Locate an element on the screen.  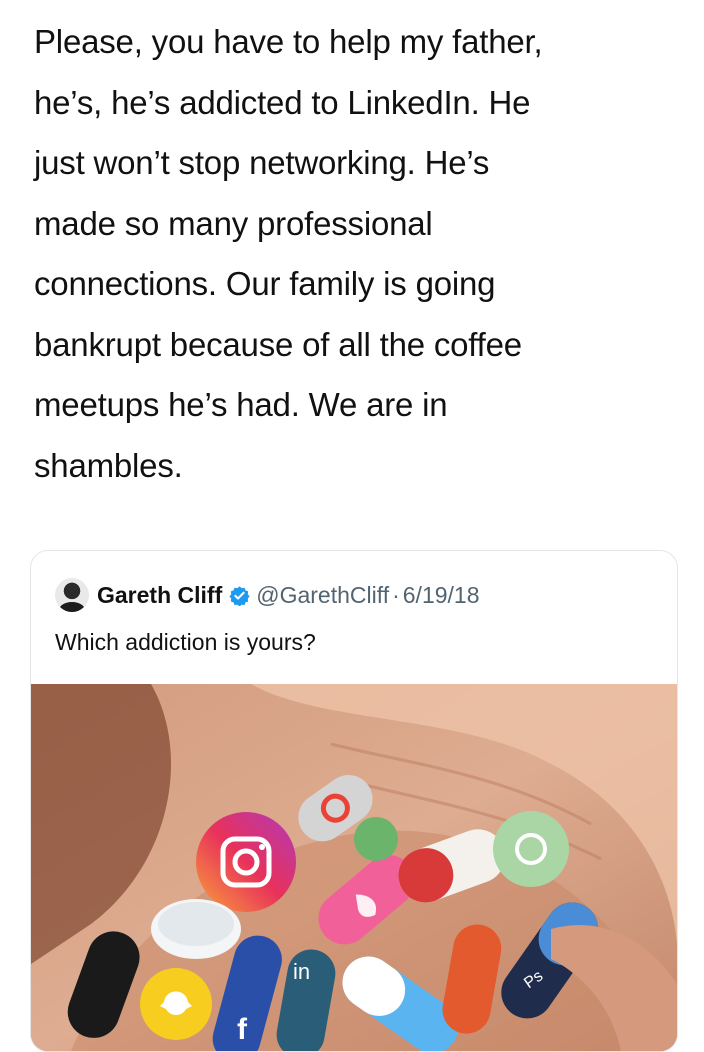
white-tablet is located at coordinates (196, 929).